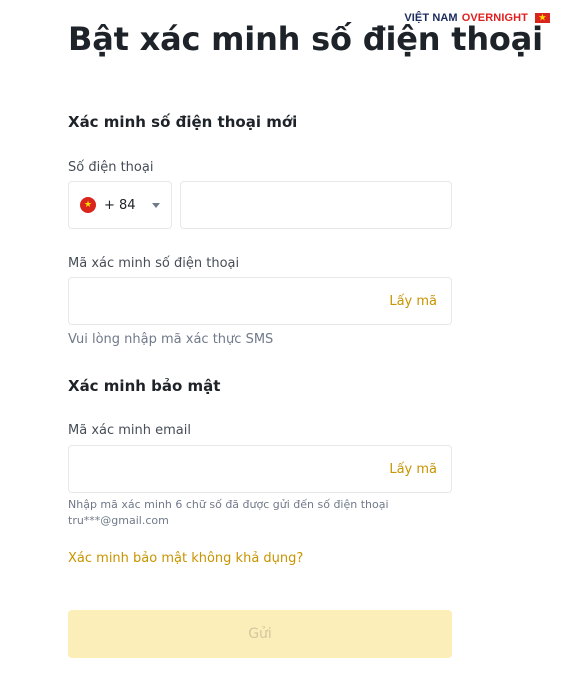 Image resolution: width=564 pixels, height=680 pixels. Describe the element at coordinates (185, 558) in the screenshot. I see `security-unavailable-link: Xác minh bảo mật không khả dụng?` at that location.